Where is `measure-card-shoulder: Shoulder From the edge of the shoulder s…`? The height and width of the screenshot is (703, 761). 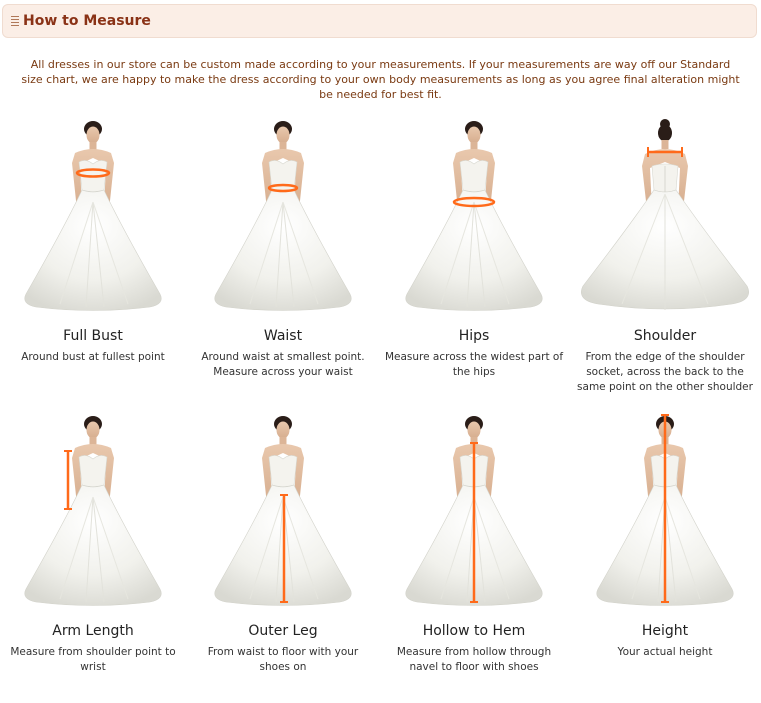 measure-card-shoulder: Shoulder From the edge of the shoulder s… is located at coordinates (665, 263).